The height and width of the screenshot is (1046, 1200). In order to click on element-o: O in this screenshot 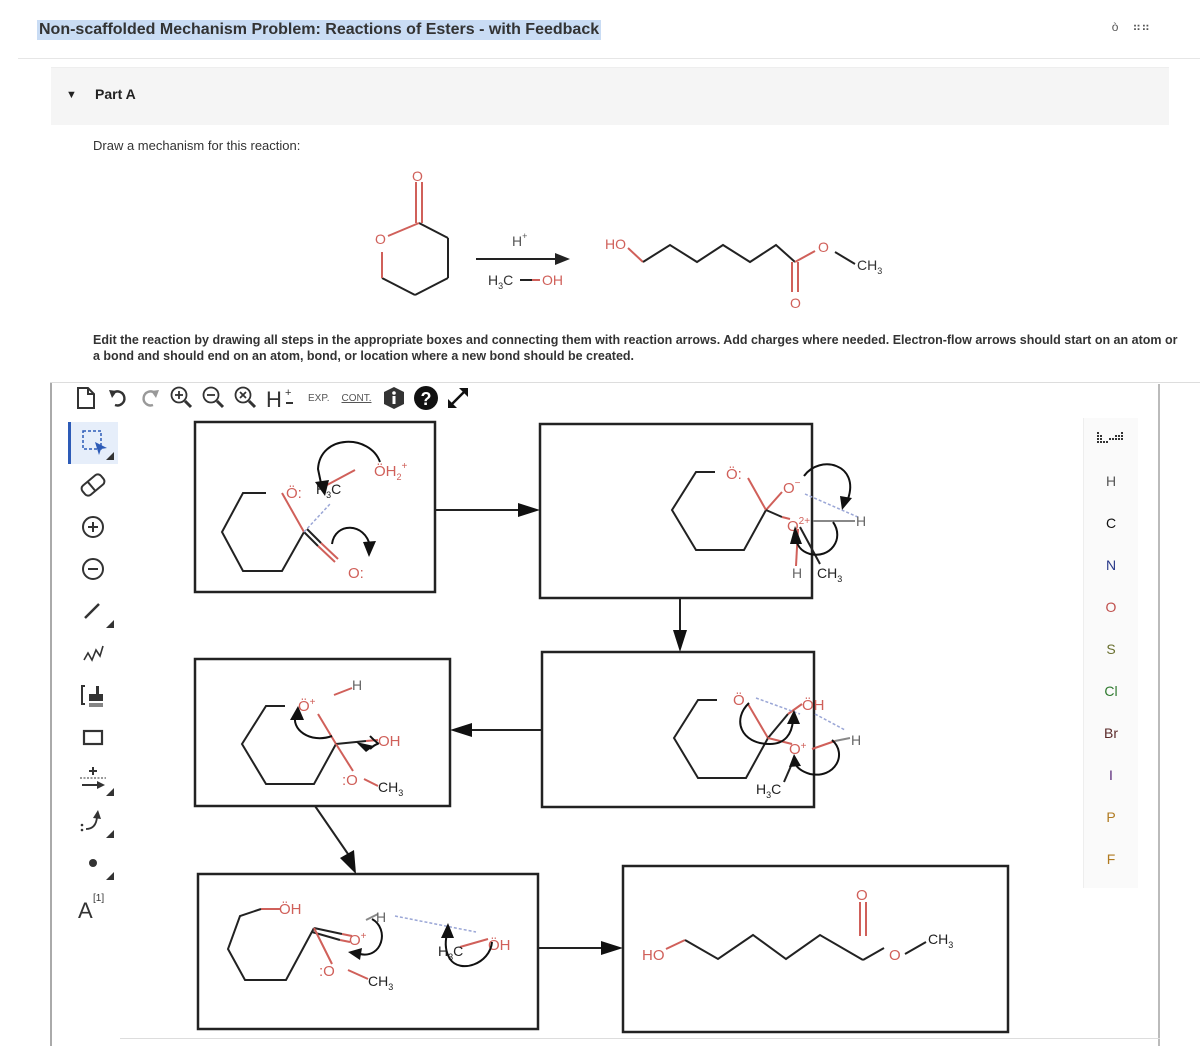, I will do `click(1111, 607)`.